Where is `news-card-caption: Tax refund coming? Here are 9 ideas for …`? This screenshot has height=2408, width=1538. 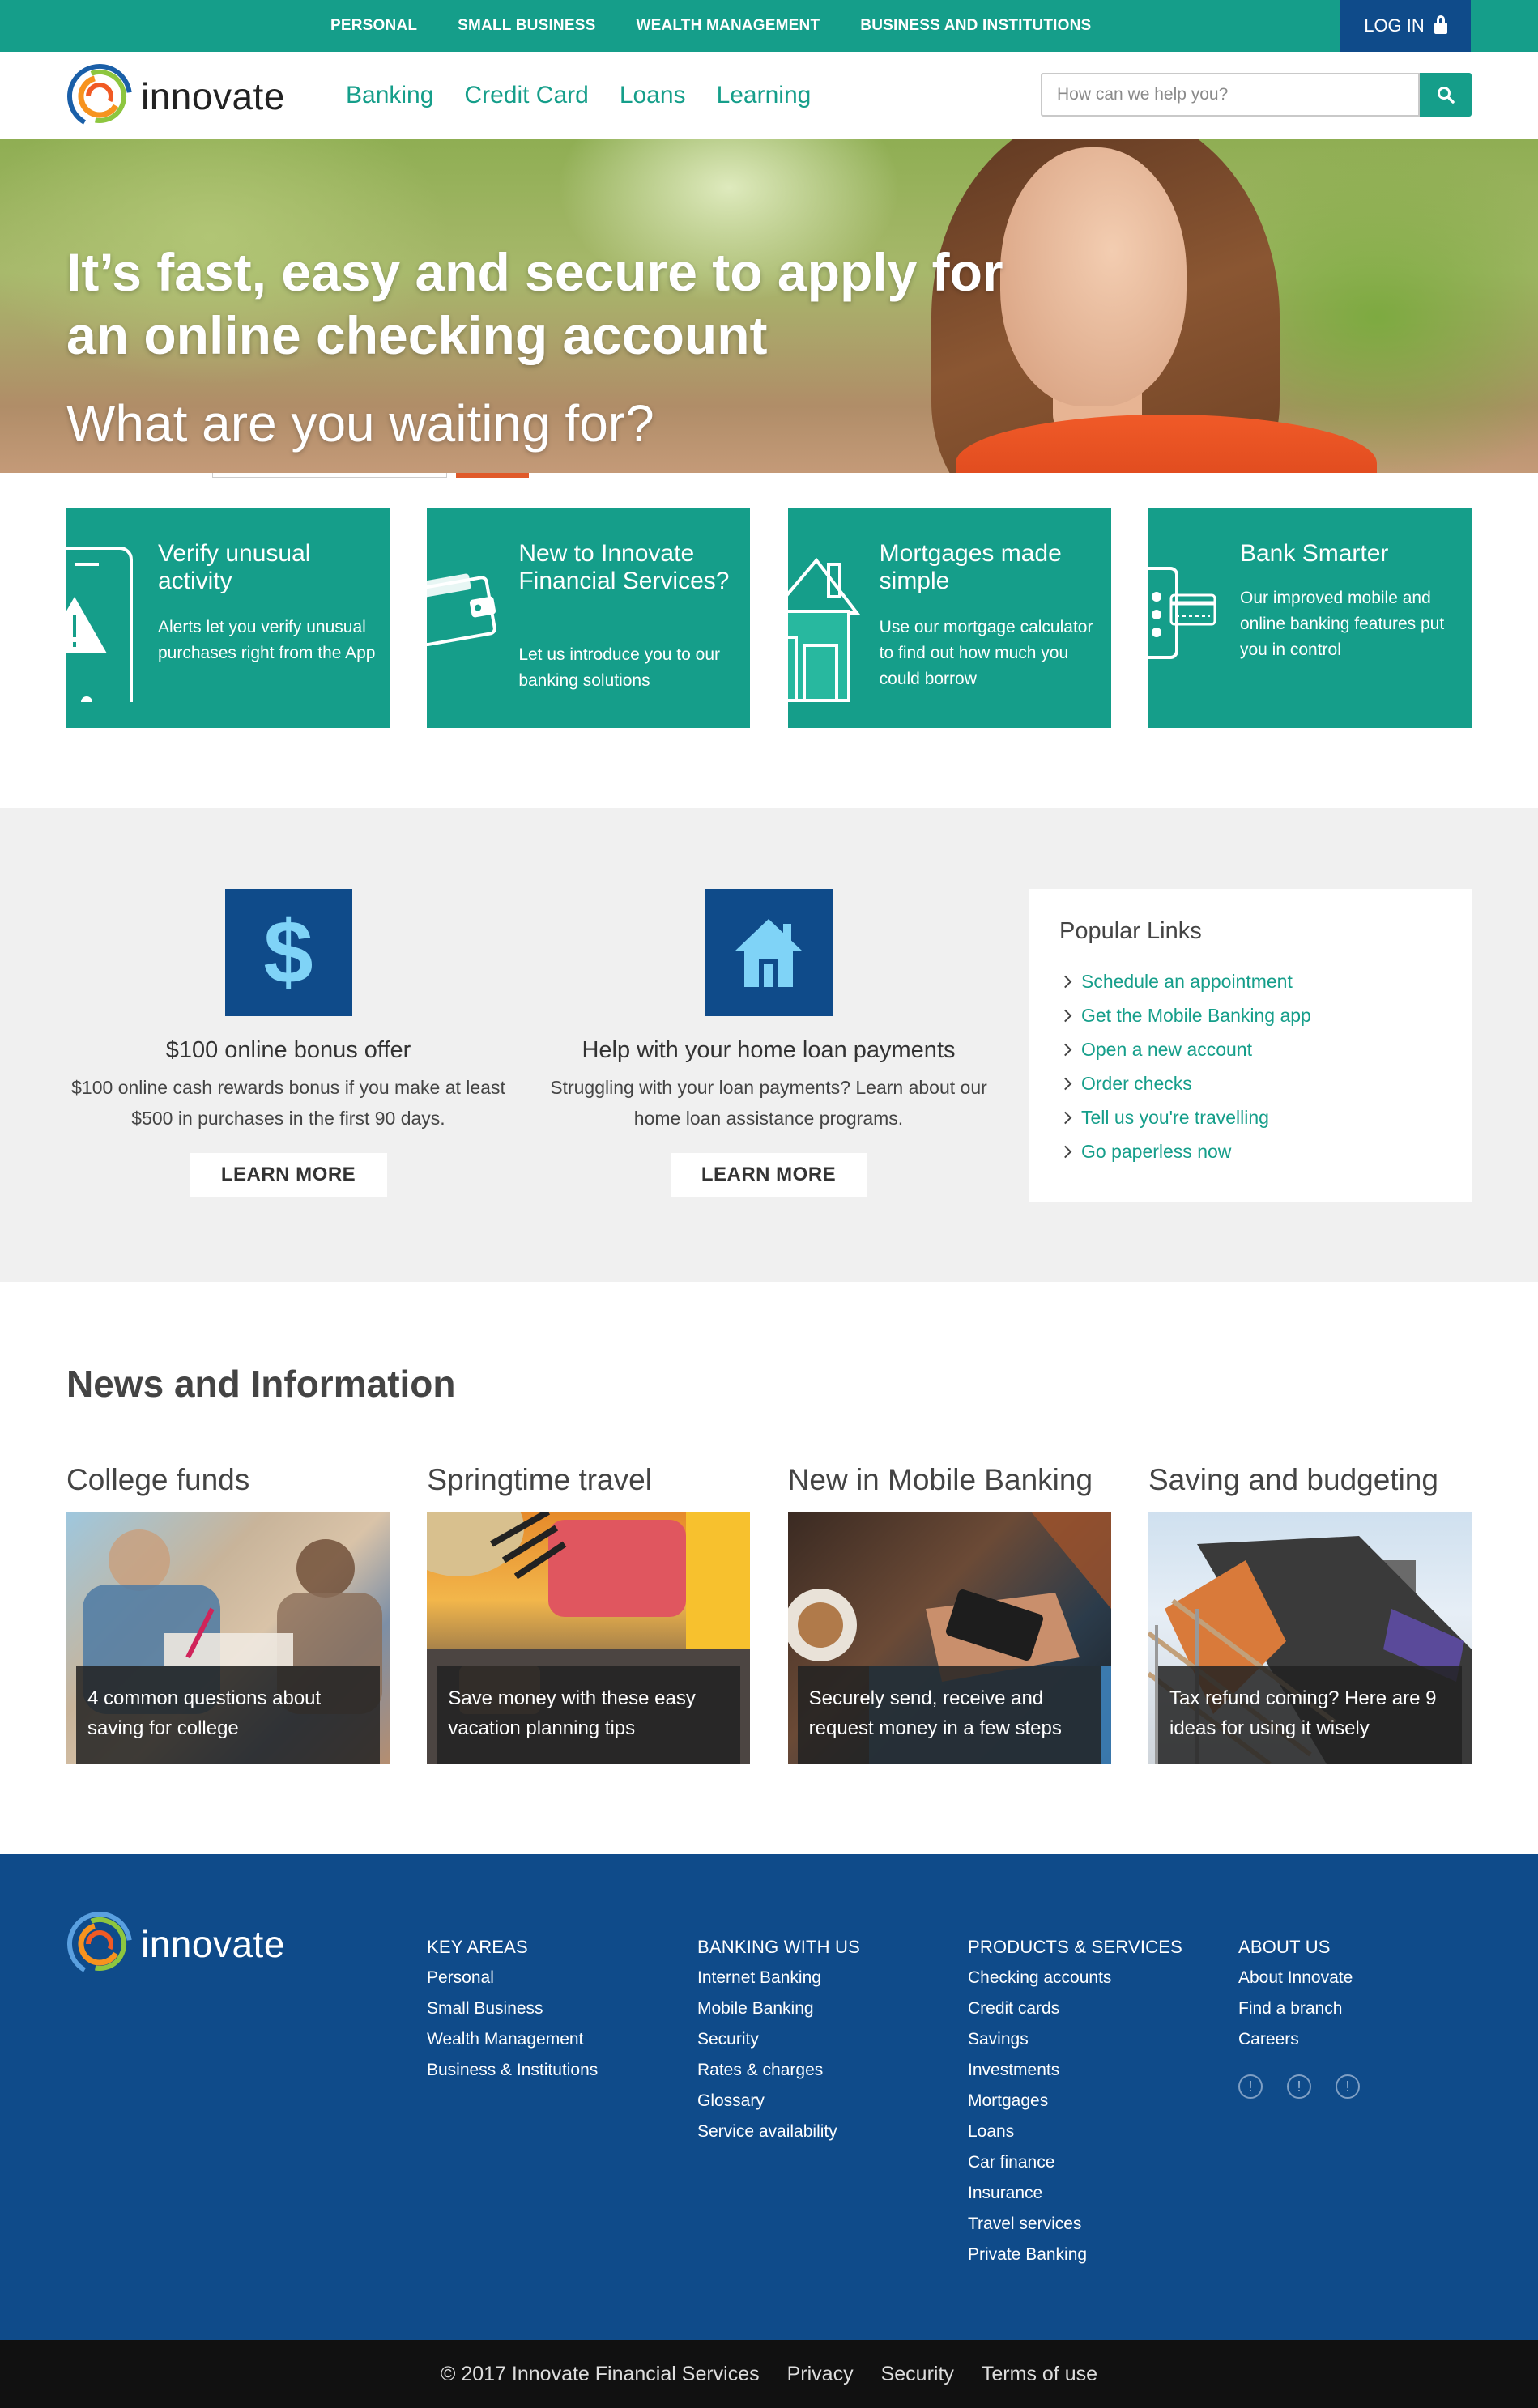
news-card-caption: Tax refund coming? Here are 9 ideas for … is located at coordinates (1309, 1715).